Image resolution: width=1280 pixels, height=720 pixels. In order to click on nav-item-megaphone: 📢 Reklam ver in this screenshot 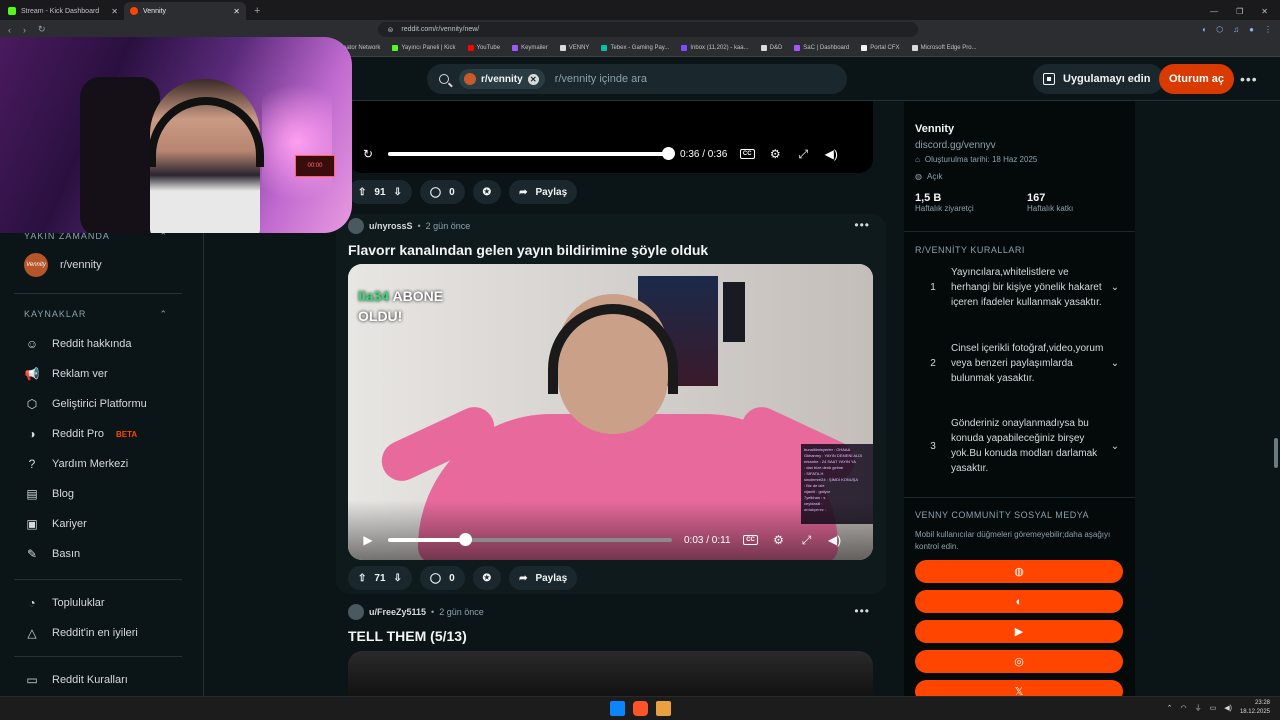, I will do `click(66, 374)`.